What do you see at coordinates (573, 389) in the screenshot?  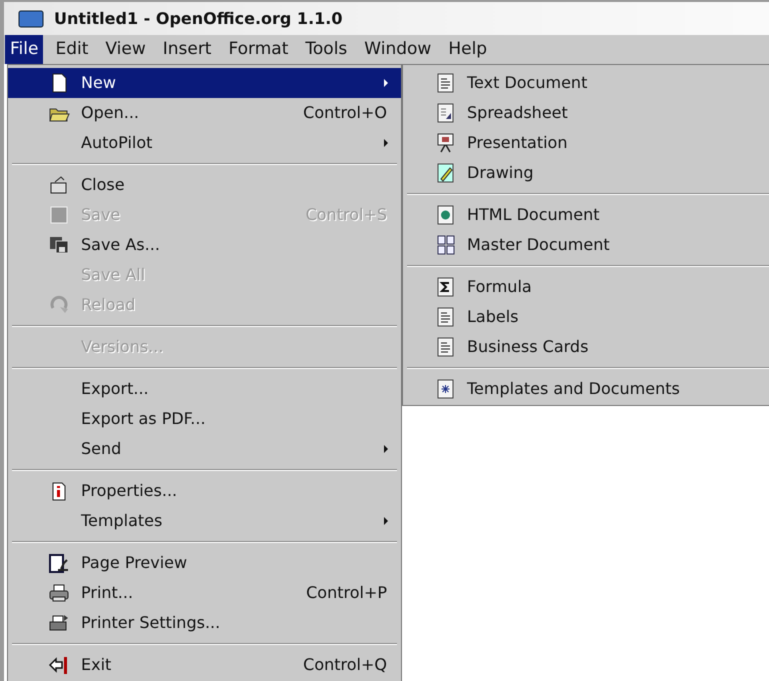 I see `menu-item-label: Templates and Documents` at bounding box center [573, 389].